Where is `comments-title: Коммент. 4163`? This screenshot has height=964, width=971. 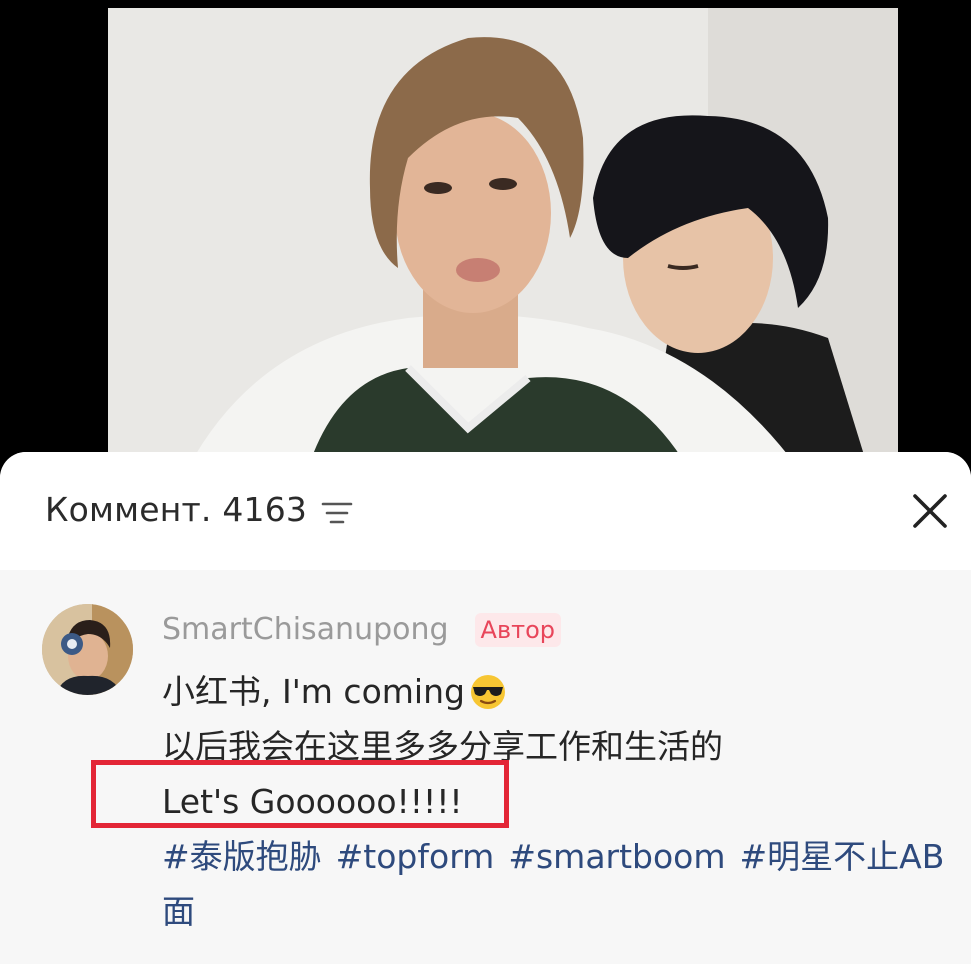
comments-title: Коммент. 4163 is located at coordinates (199, 509).